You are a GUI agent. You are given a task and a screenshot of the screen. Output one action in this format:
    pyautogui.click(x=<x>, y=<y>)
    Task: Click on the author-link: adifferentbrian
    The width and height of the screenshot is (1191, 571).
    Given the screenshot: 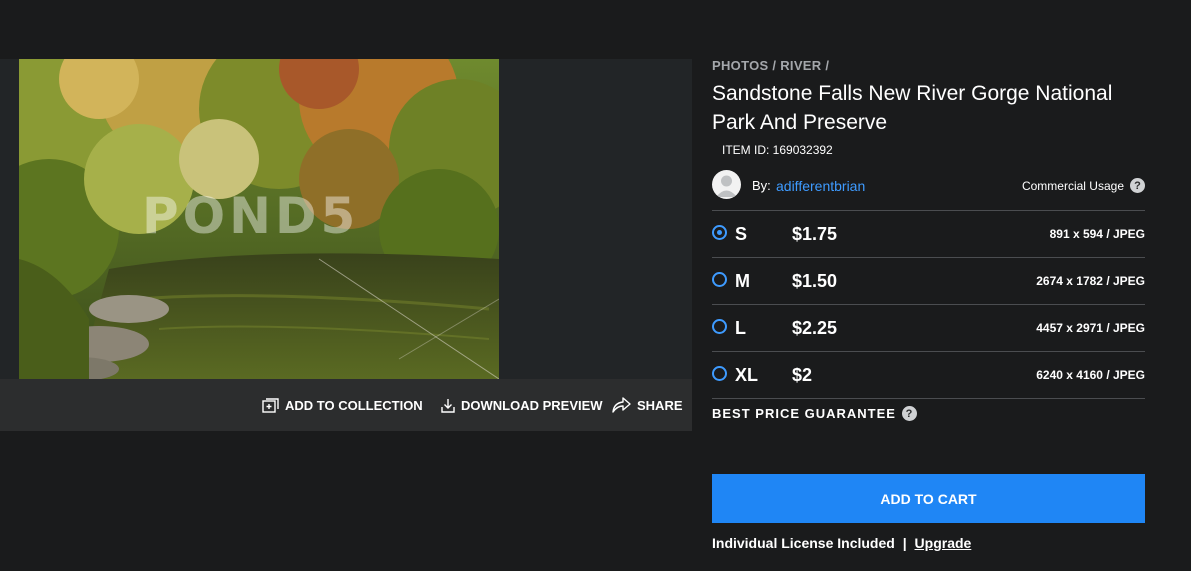 What is the action you would take?
    pyautogui.click(x=820, y=186)
    